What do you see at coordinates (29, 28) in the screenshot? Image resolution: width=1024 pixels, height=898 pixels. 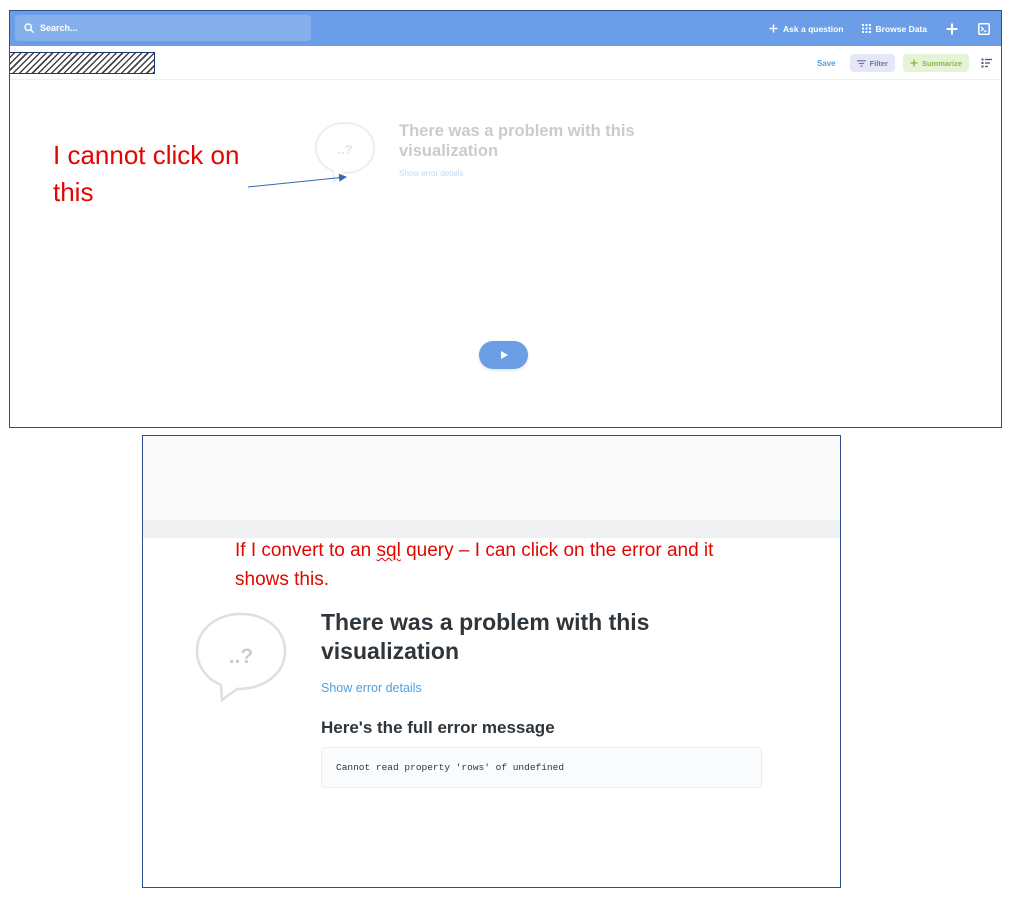 I see `search-icon` at bounding box center [29, 28].